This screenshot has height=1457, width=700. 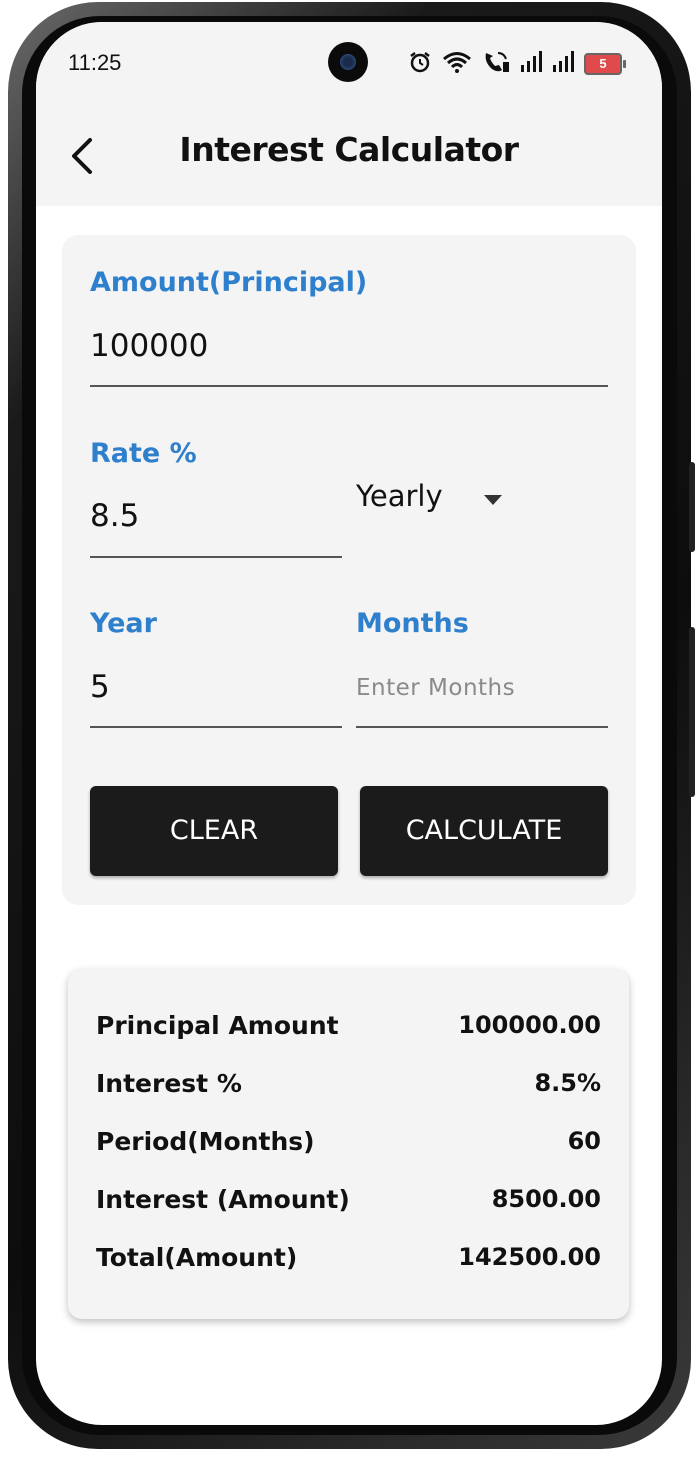 I want to click on result-value: 142500.00, so click(x=529, y=1257).